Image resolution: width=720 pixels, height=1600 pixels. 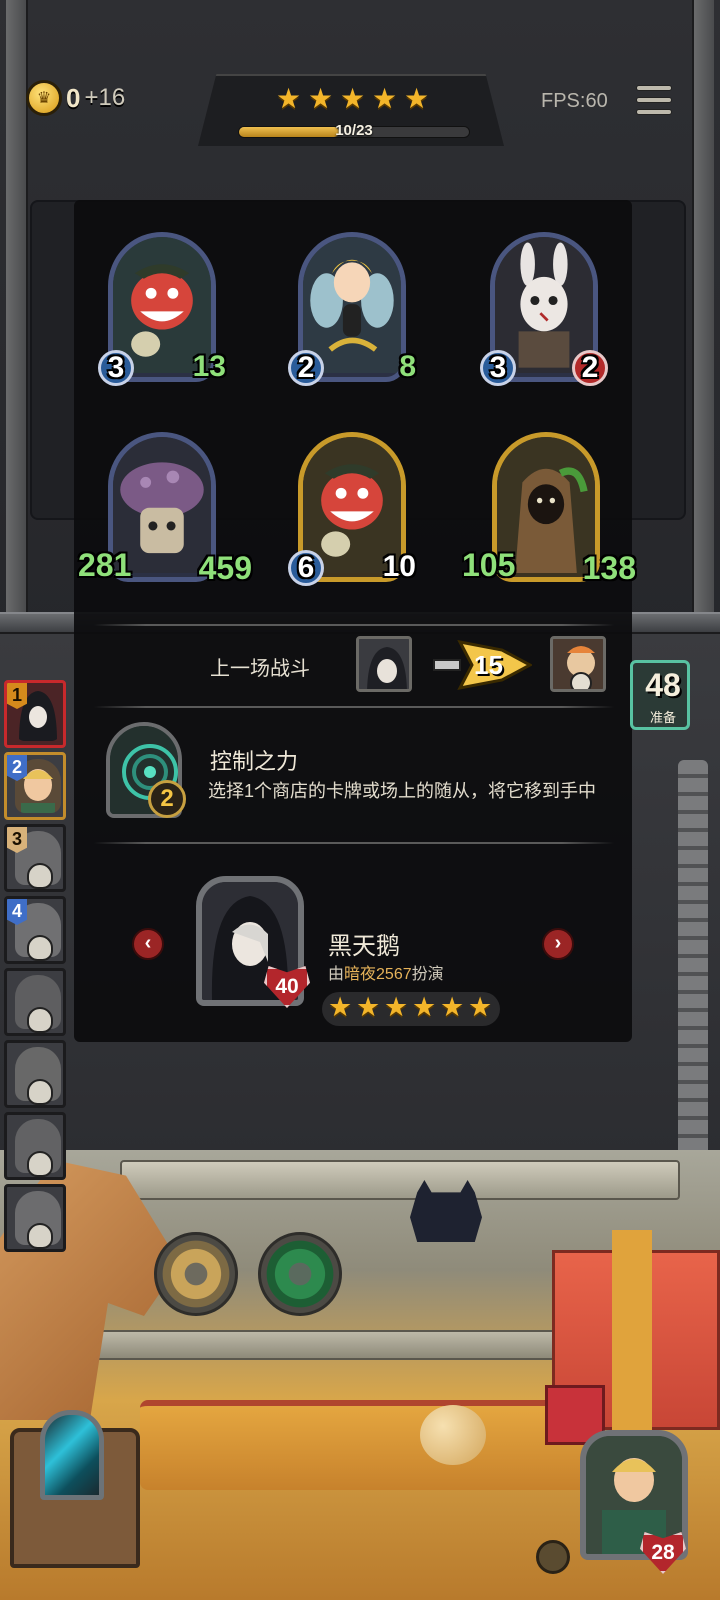 What do you see at coordinates (167, 799) in the screenshot?
I see `hero-power-cost: 2` at bounding box center [167, 799].